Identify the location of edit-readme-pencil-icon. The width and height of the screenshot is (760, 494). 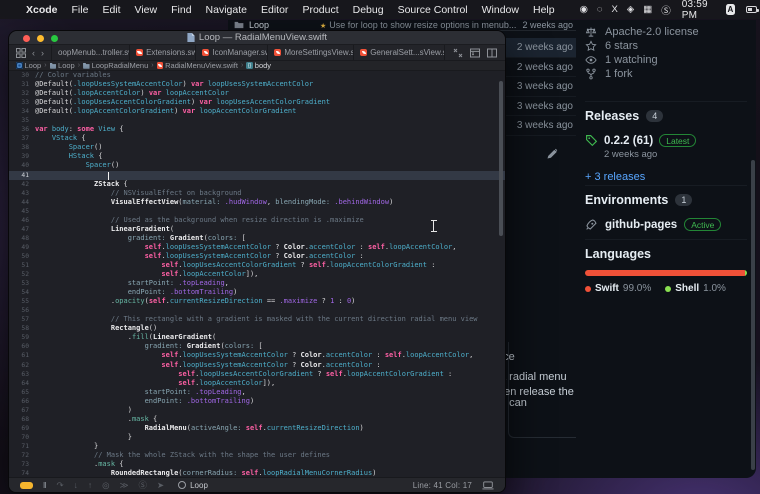
(552, 154).